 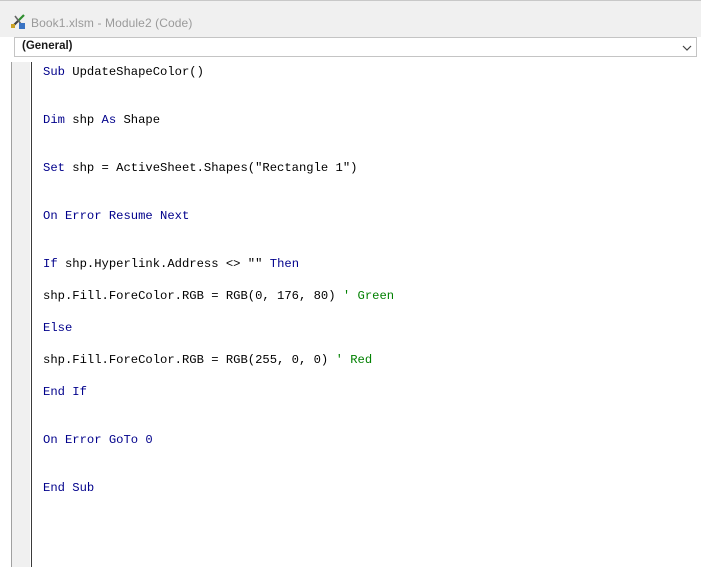 I want to click on code-line: Else, so click(x=57, y=328).